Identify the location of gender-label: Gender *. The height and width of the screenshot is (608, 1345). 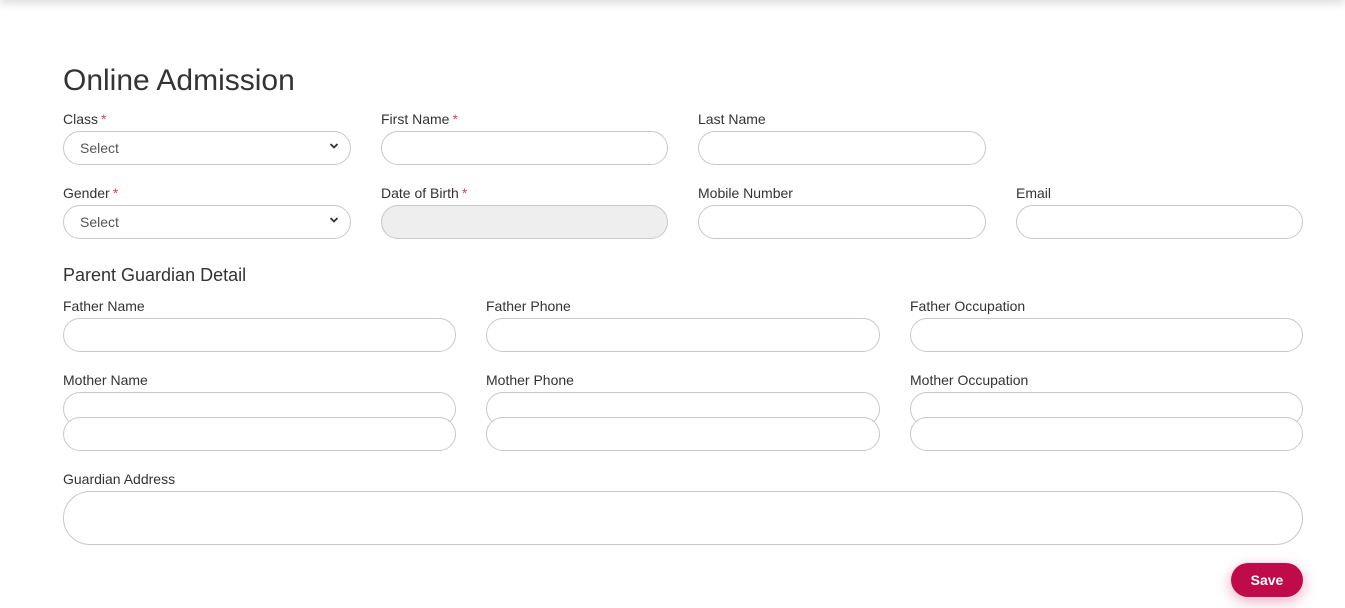
(207, 195).